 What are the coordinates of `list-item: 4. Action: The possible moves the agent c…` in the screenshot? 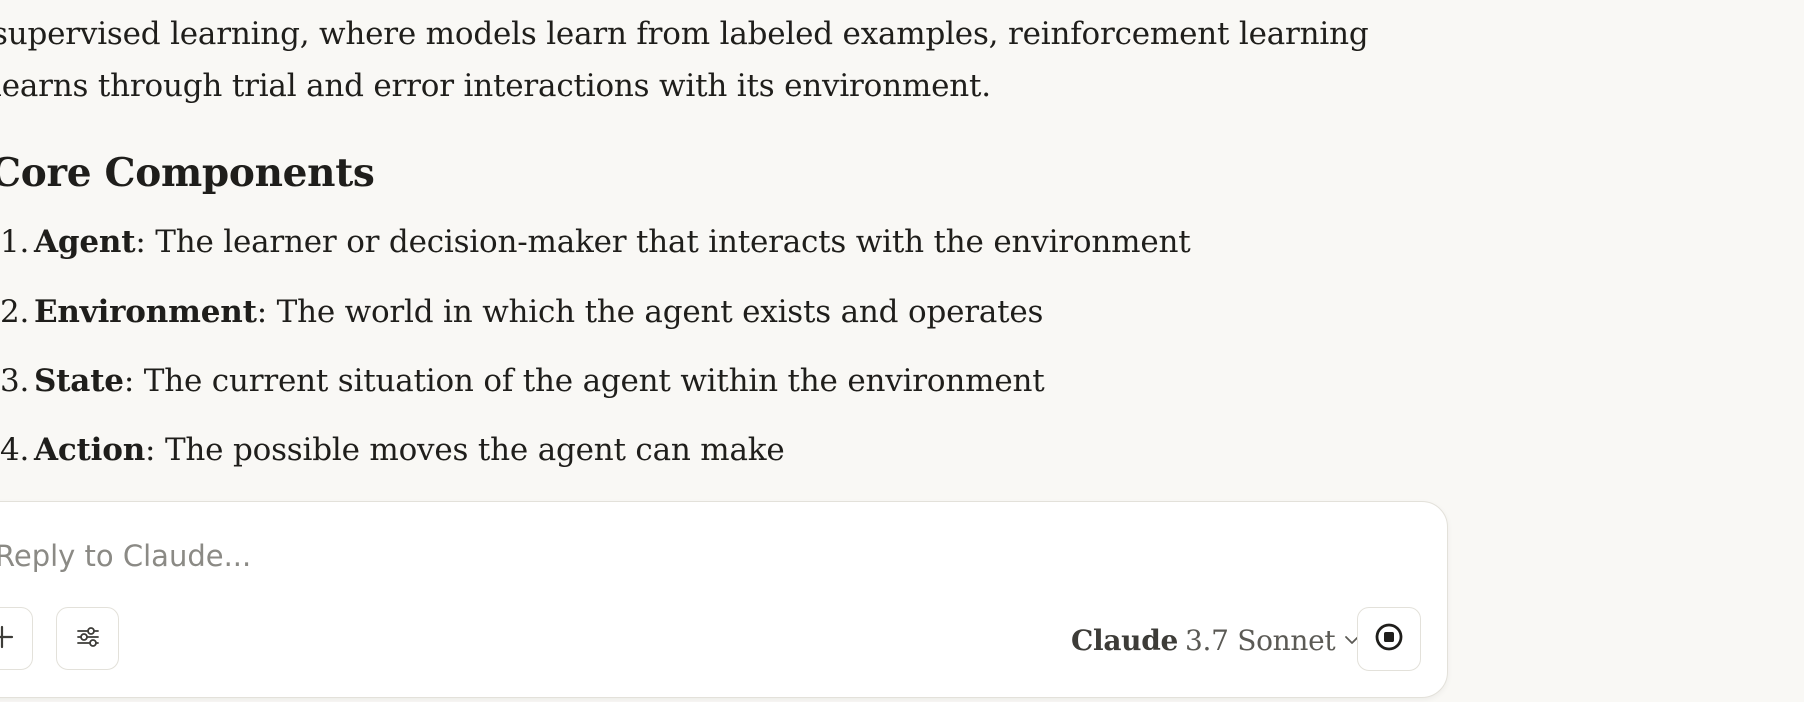 It's located at (392, 450).